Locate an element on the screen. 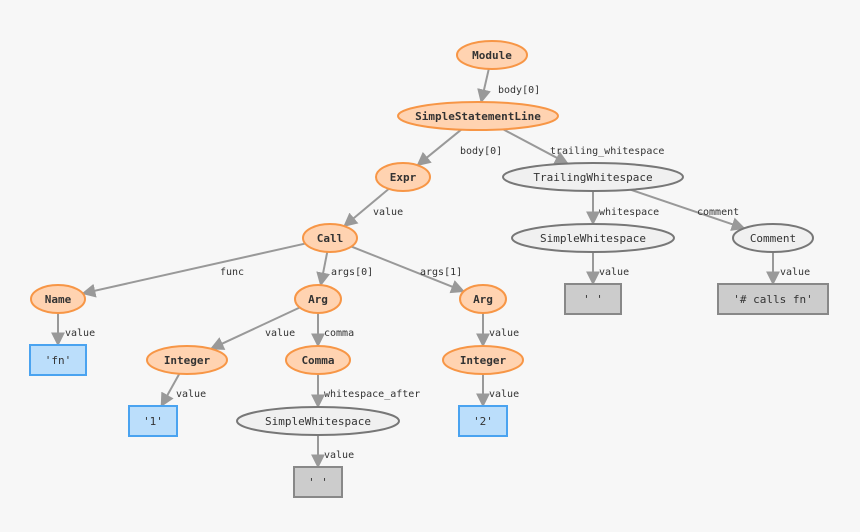 The image size is (860, 532). edge-comma-to-simple-whitespace-left: whitespace_after is located at coordinates (365, 391).